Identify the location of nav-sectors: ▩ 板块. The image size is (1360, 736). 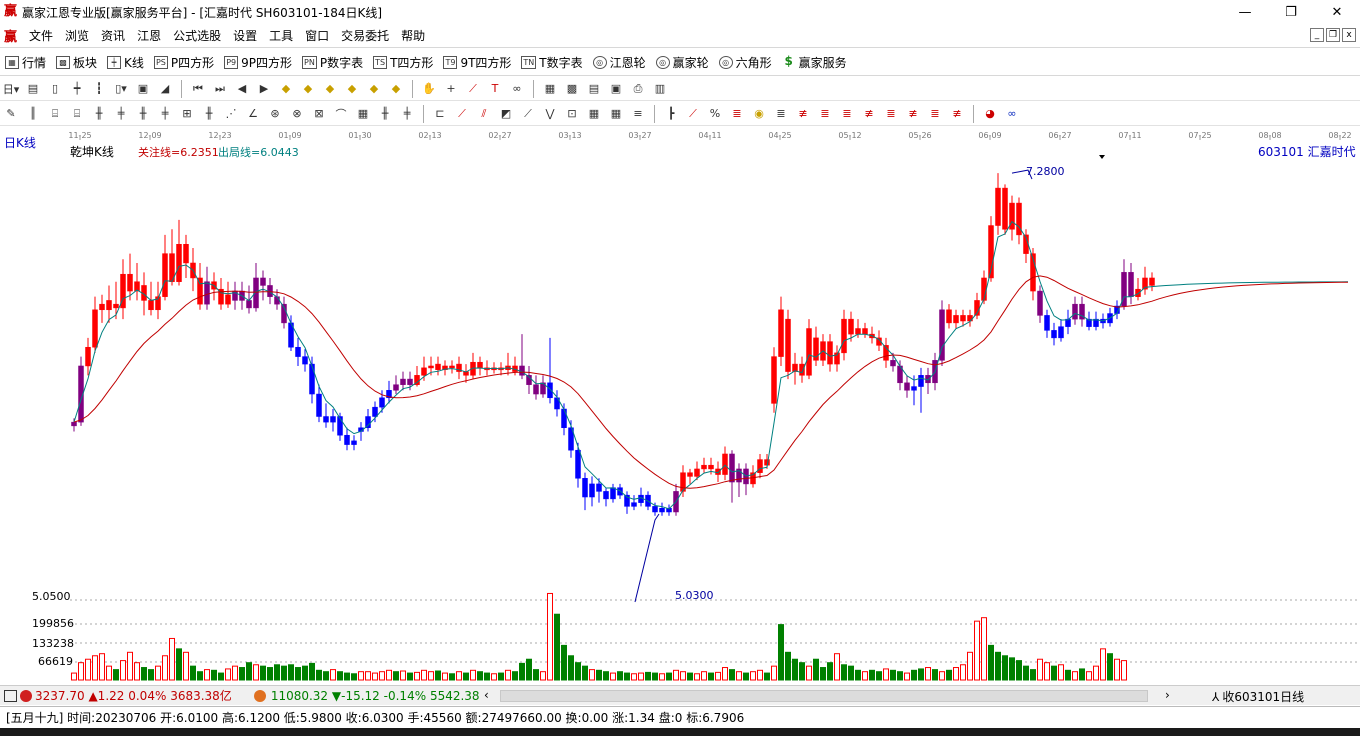
(76, 62).